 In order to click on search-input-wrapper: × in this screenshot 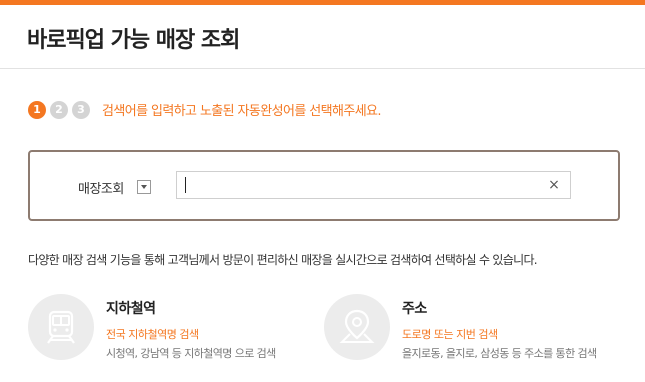, I will do `click(373, 185)`.